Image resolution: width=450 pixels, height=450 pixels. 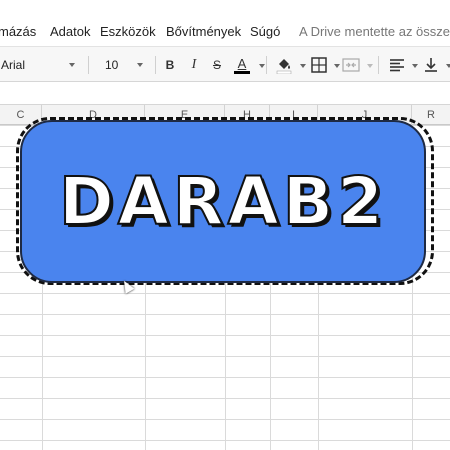 What do you see at coordinates (70, 31) in the screenshot?
I see `menu-data: Adatok` at bounding box center [70, 31].